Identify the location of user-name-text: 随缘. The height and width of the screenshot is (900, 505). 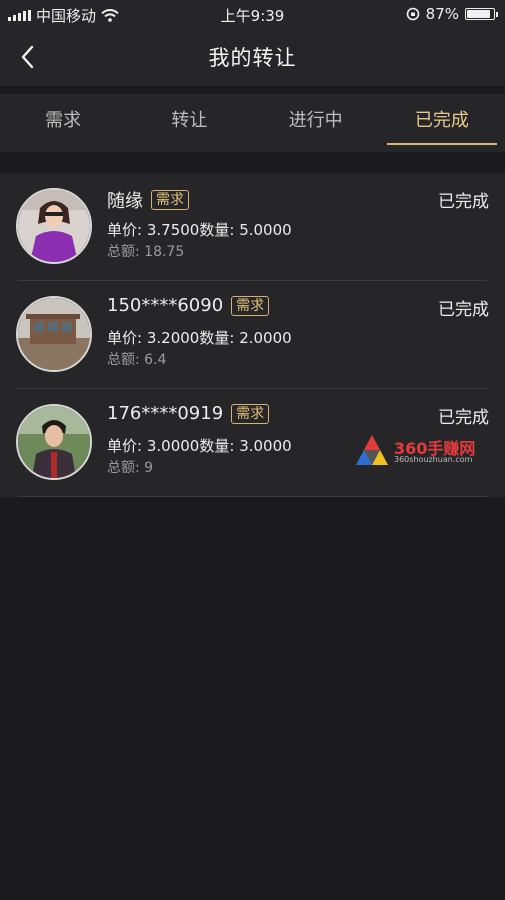
(125, 201).